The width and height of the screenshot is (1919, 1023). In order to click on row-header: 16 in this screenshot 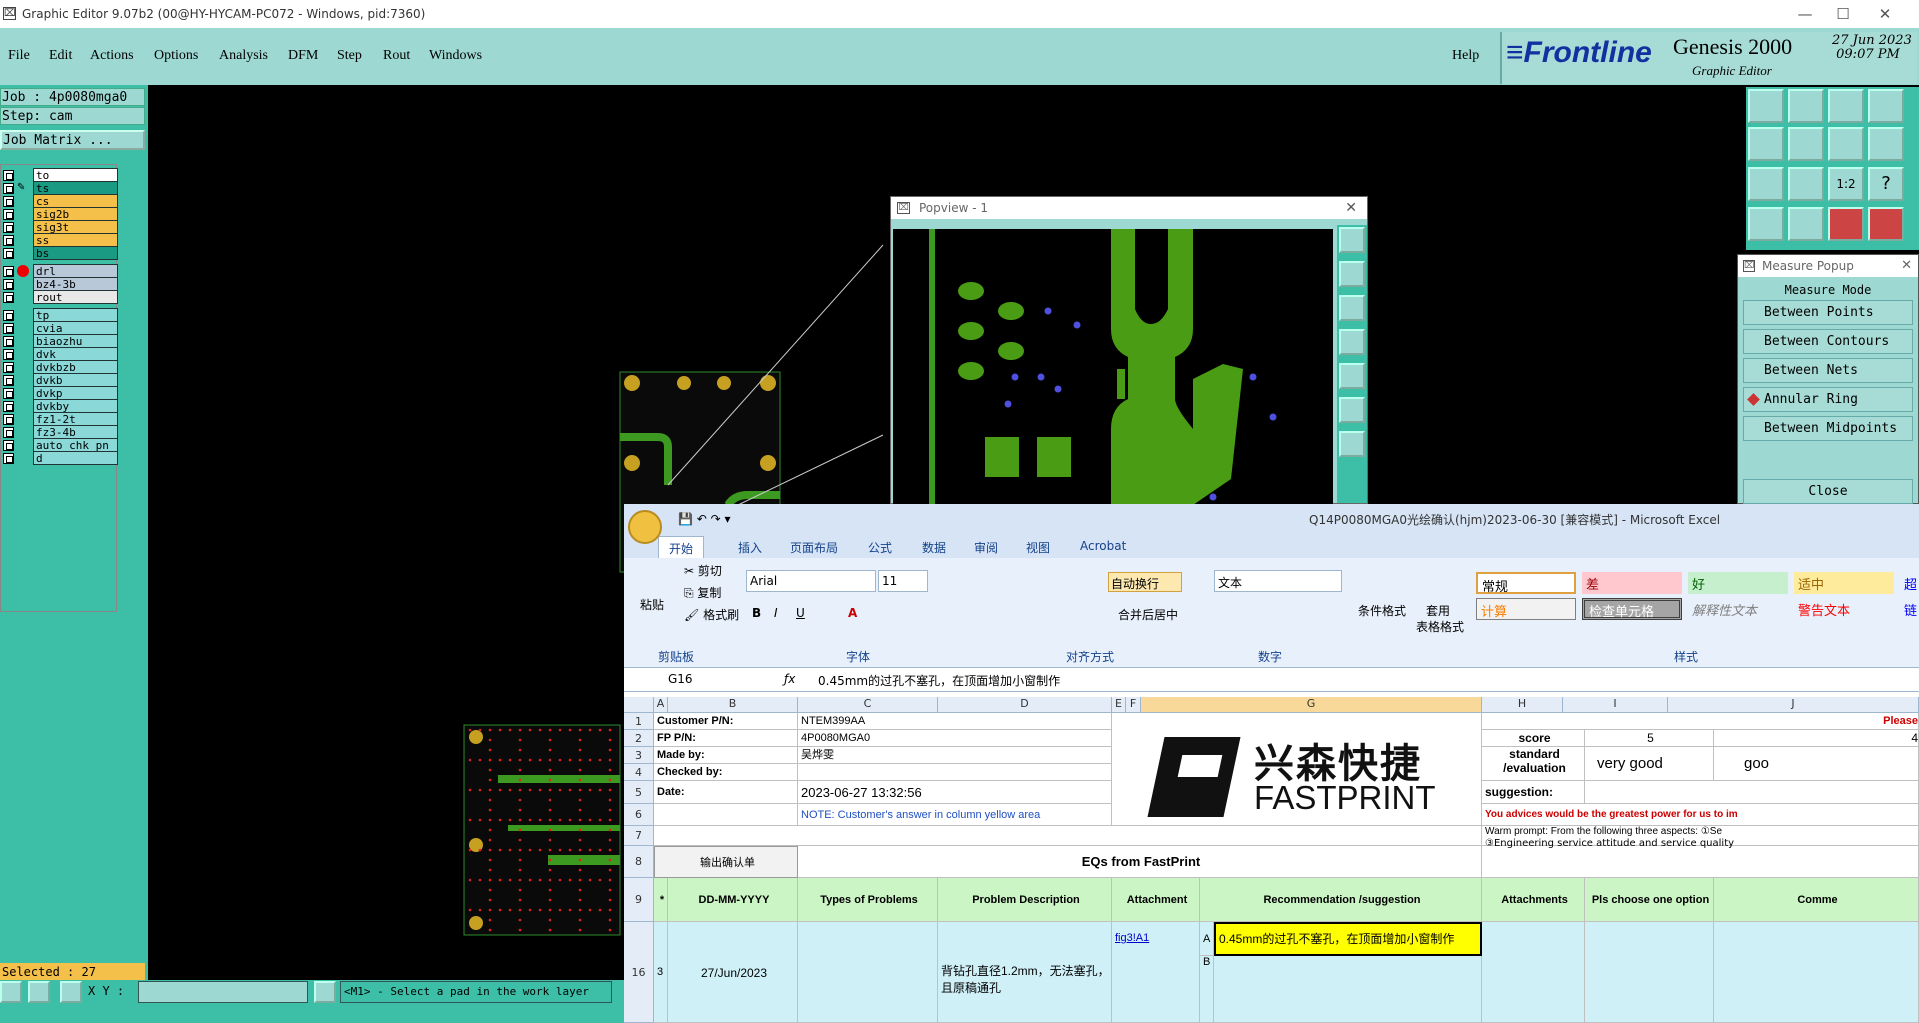, I will do `click(639, 972)`.